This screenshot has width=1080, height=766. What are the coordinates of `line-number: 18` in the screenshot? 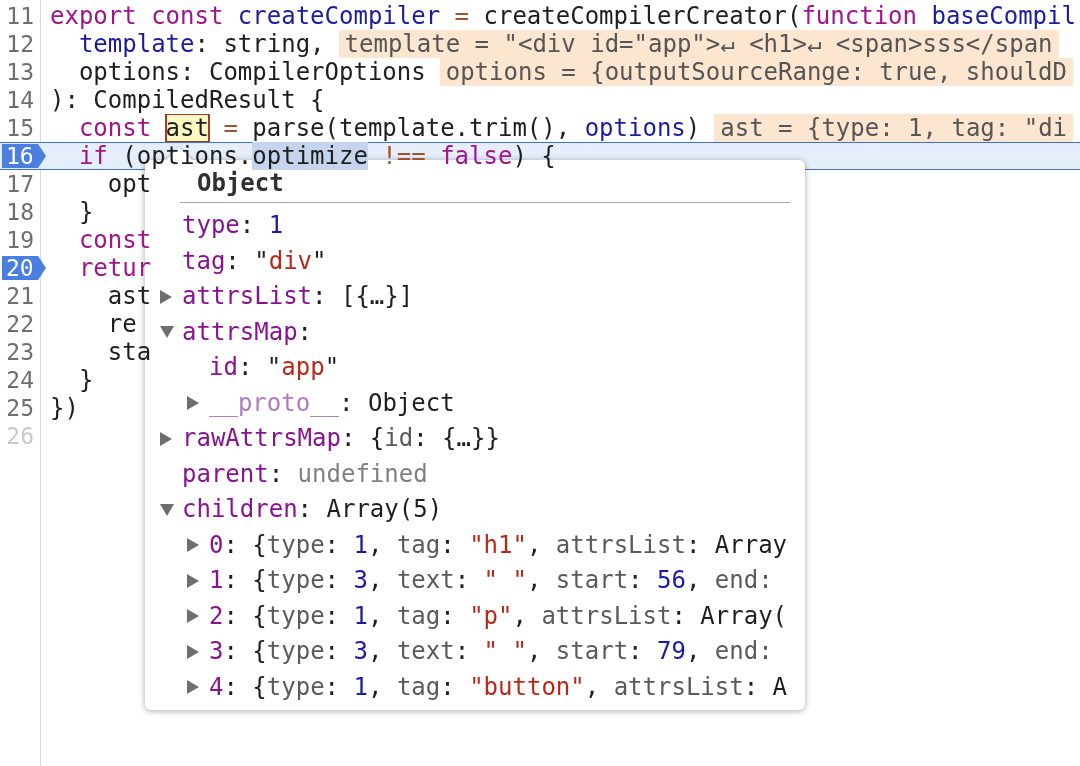 It's located at (20, 212).